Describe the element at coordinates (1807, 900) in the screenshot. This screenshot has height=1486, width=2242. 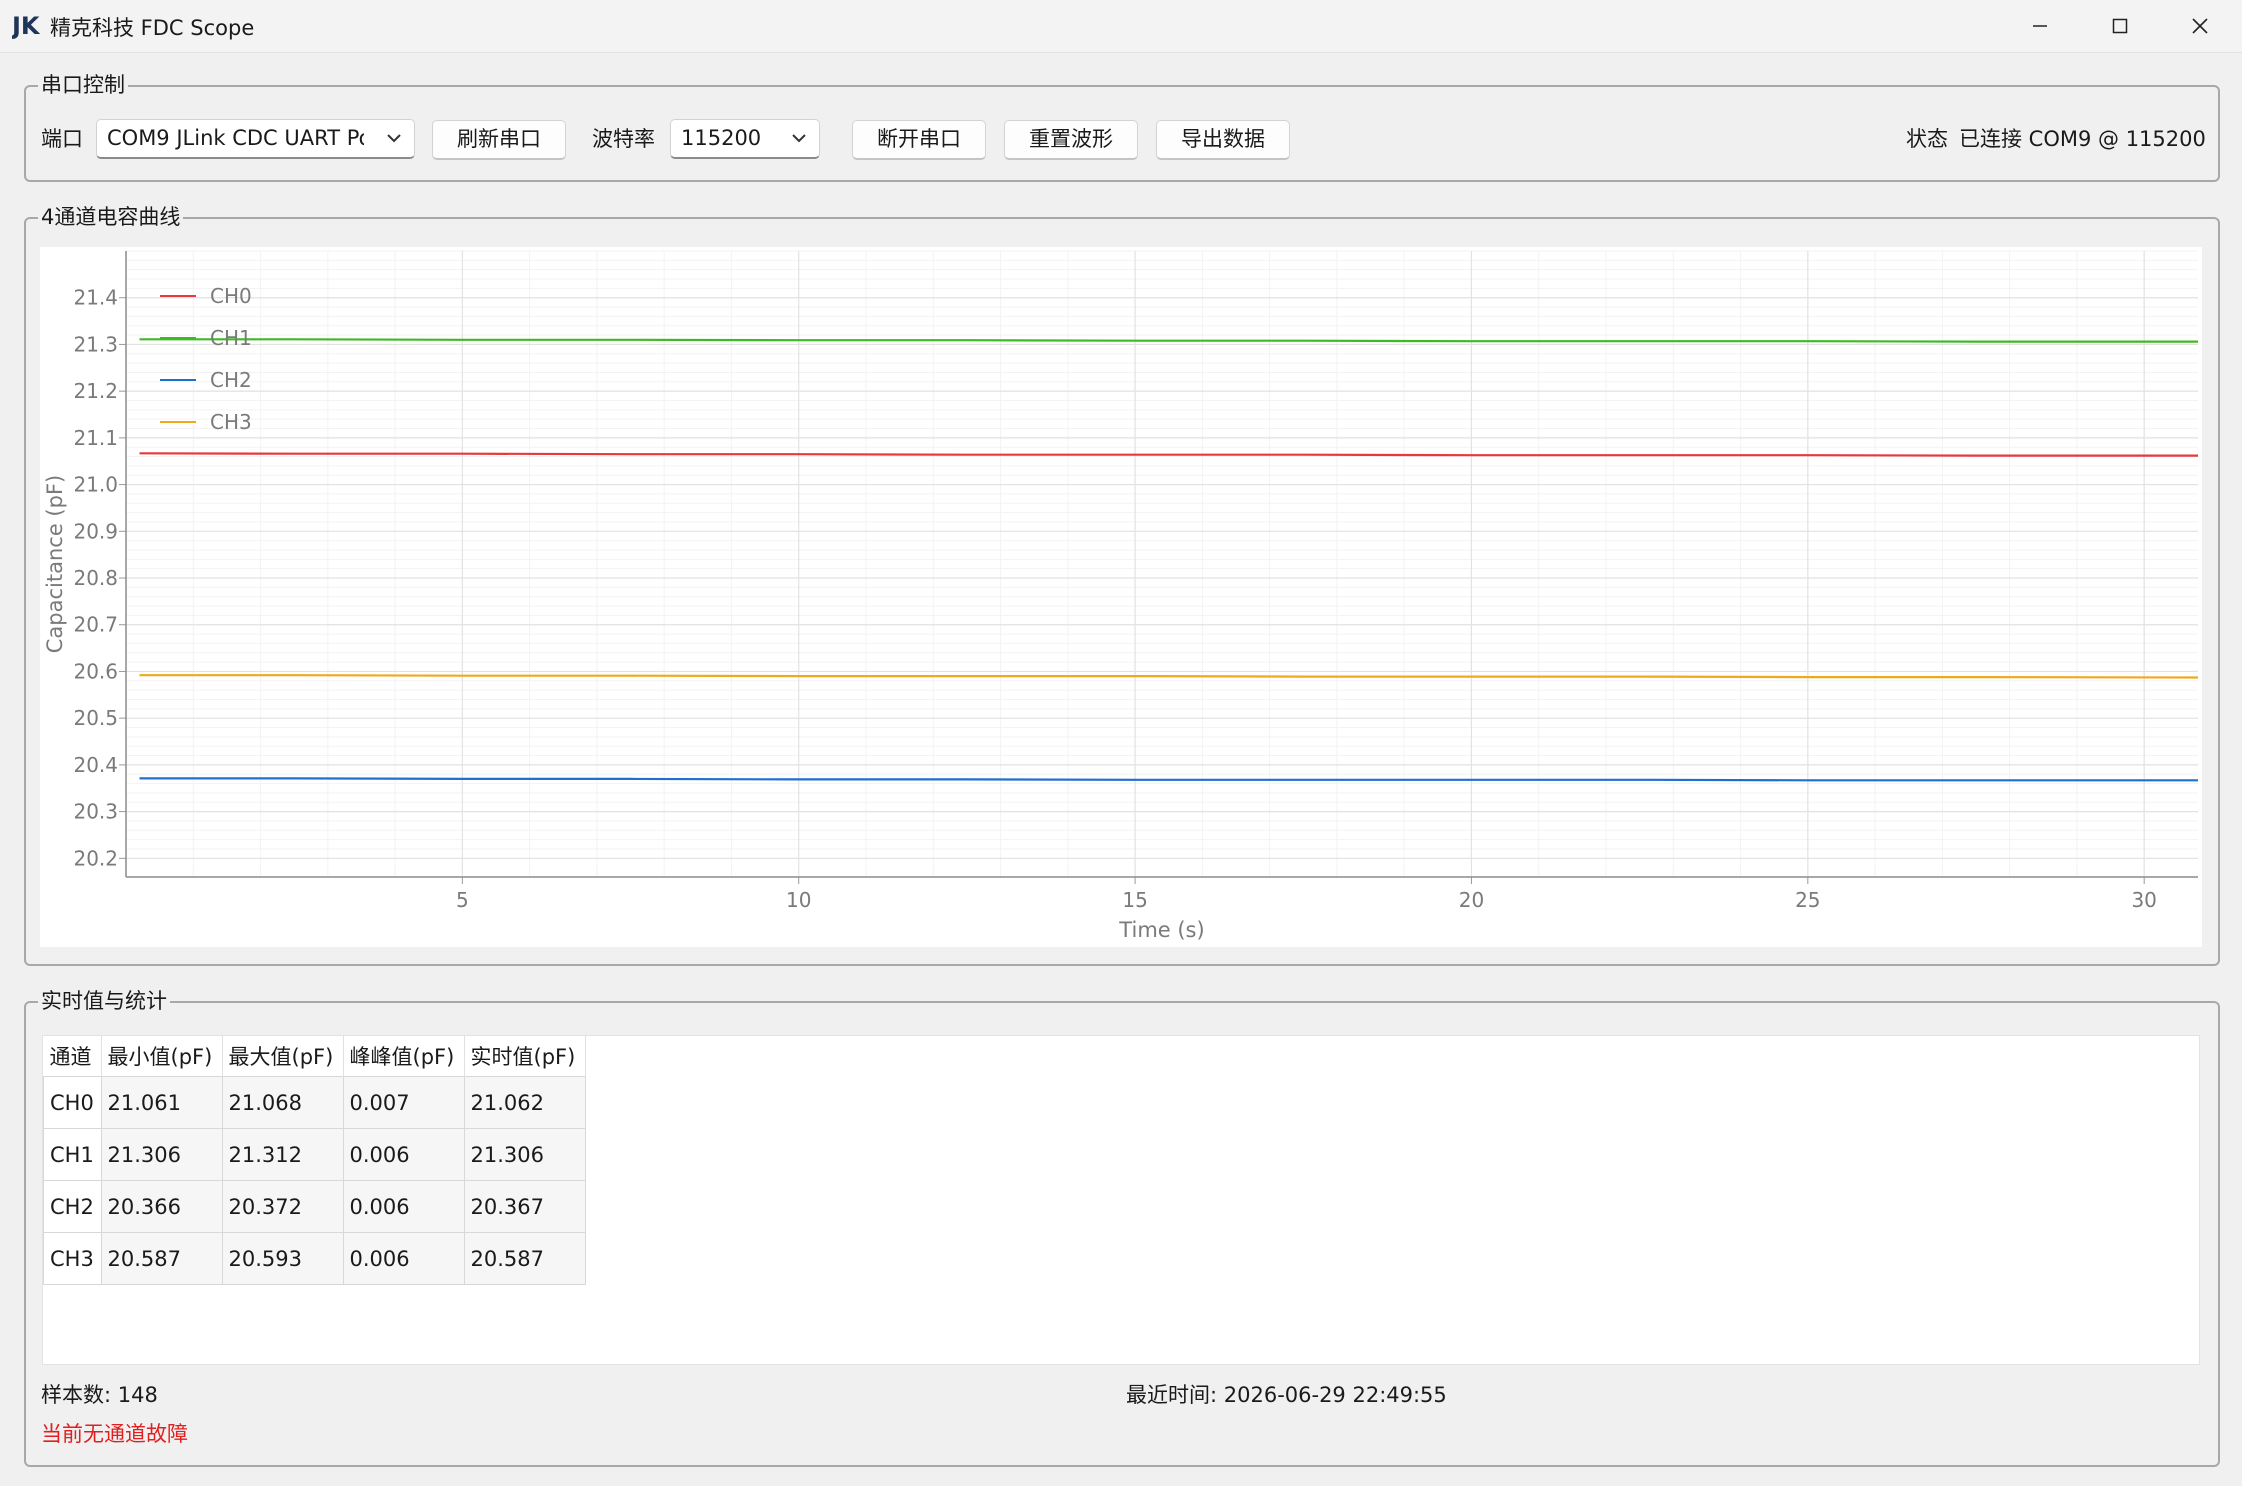
I see `x-tick-label: 25` at that location.